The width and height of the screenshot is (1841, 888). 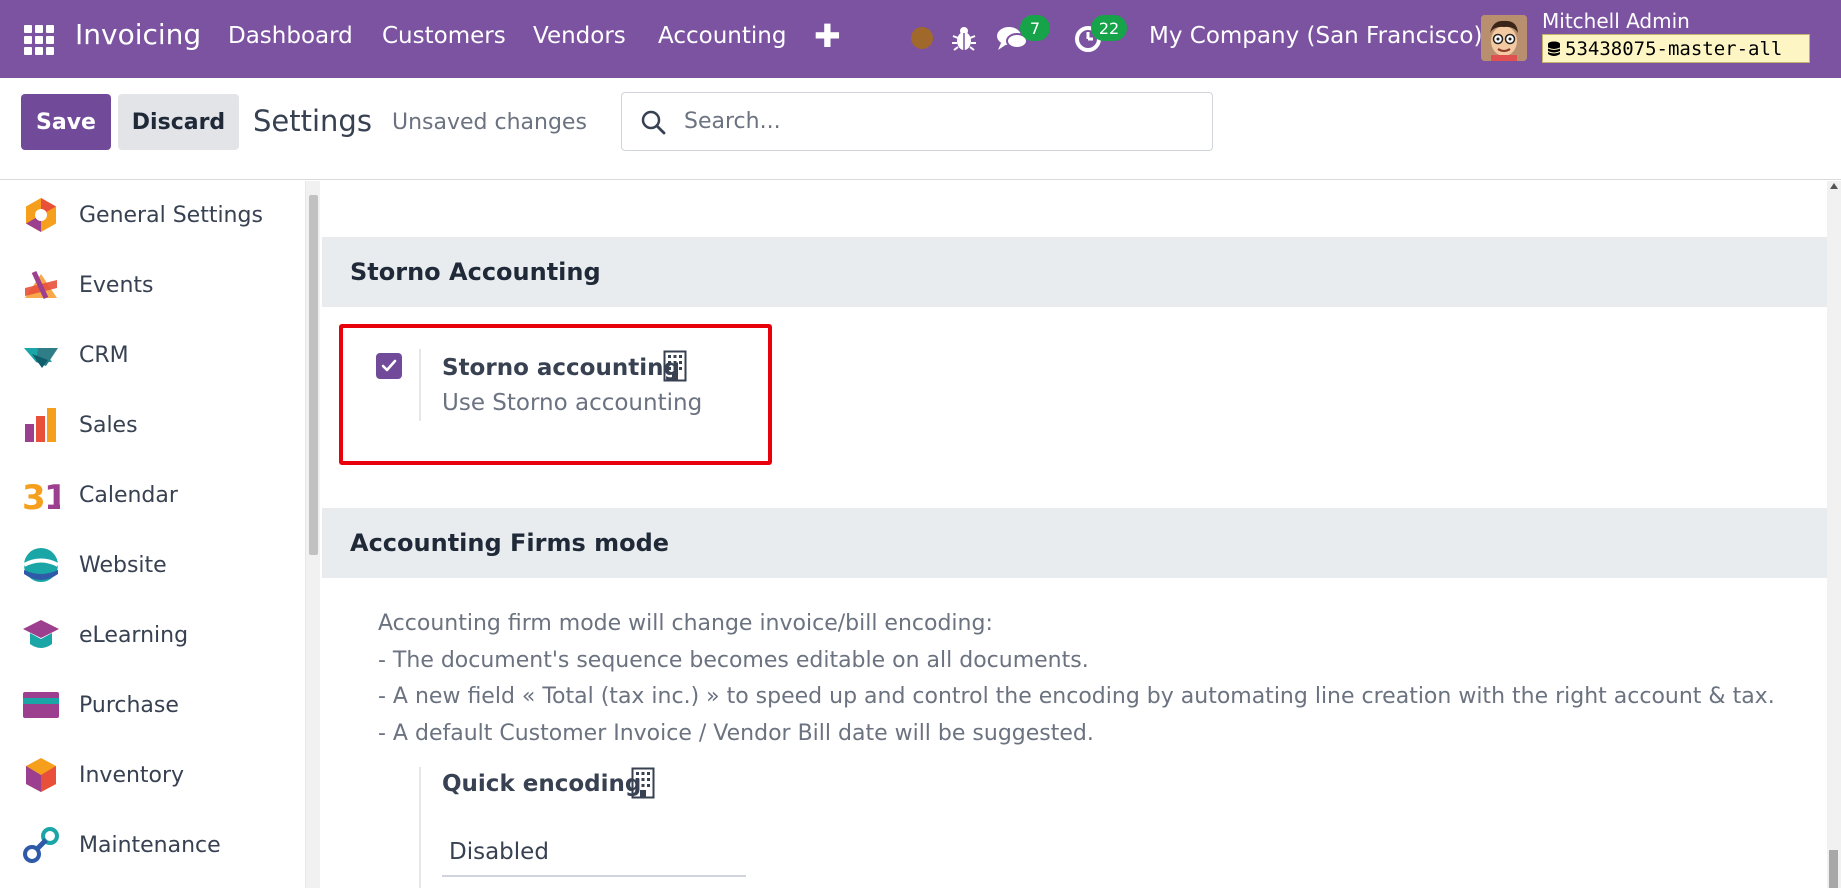 I want to click on user-avatar, so click(x=1504, y=38).